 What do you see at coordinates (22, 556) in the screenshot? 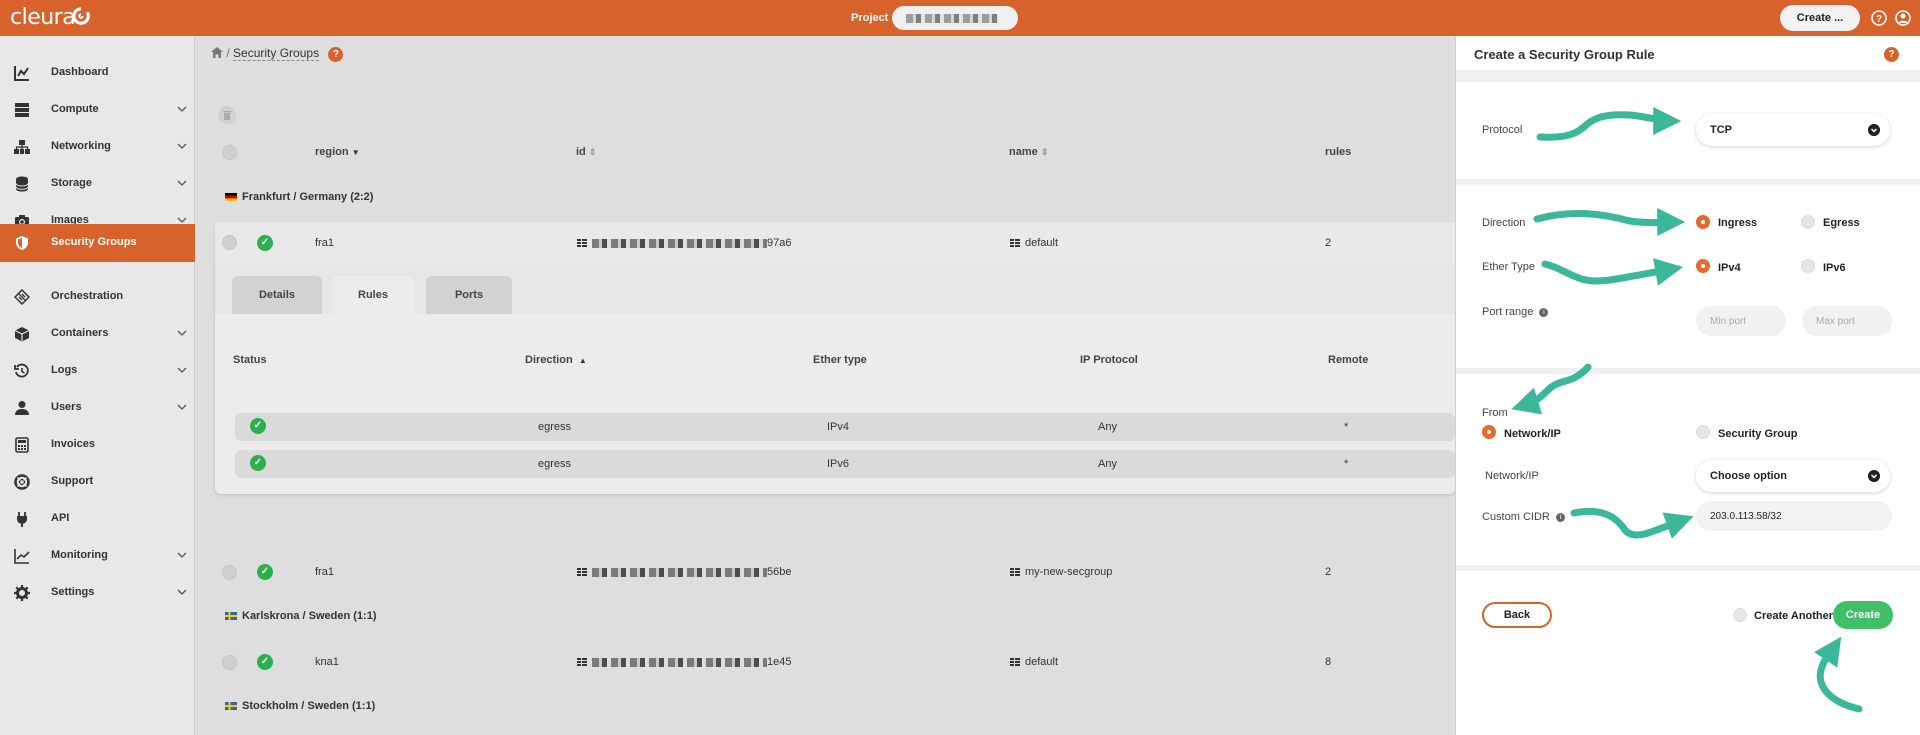
I see `line-chart-icon` at bounding box center [22, 556].